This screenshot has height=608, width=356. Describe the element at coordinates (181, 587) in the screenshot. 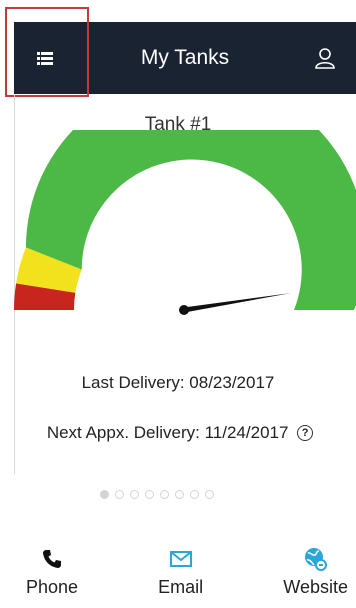

I see `email-label: Email` at that location.